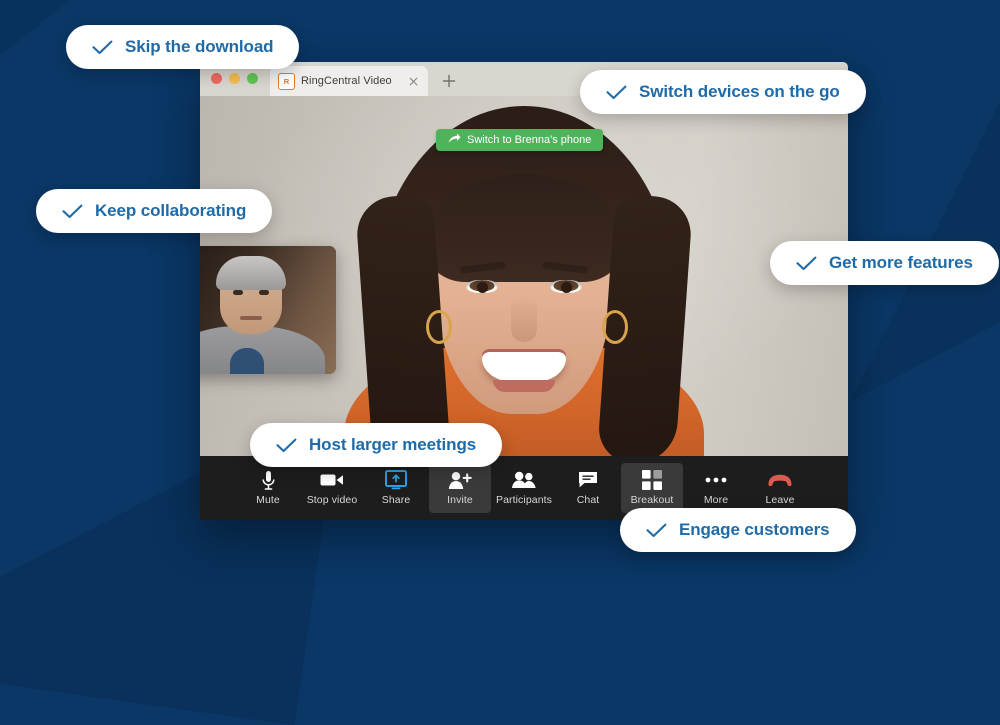 Image resolution: width=1000 pixels, height=725 pixels. What do you see at coordinates (413, 81) in the screenshot?
I see `close-icon` at bounding box center [413, 81].